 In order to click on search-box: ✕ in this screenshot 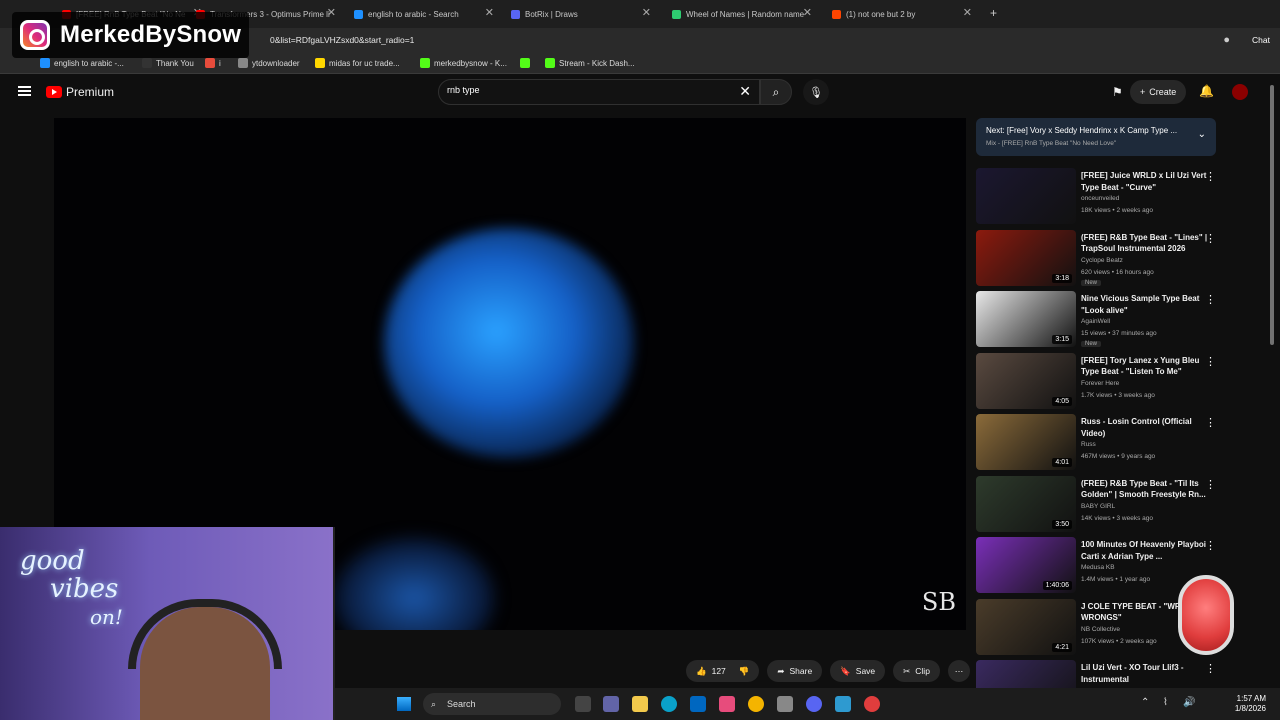, I will do `click(599, 92)`.